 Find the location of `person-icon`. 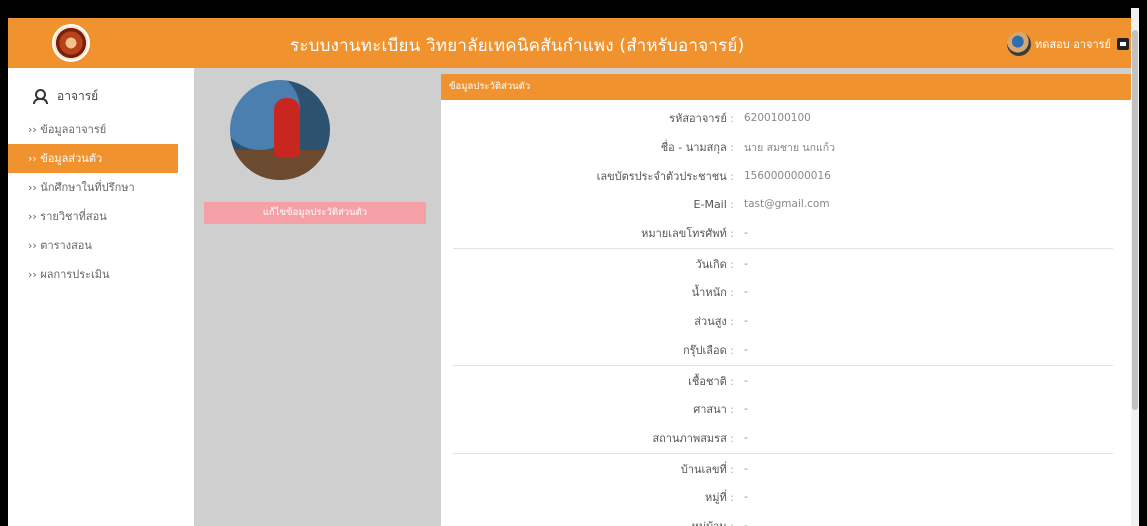

person-icon is located at coordinates (40, 96).